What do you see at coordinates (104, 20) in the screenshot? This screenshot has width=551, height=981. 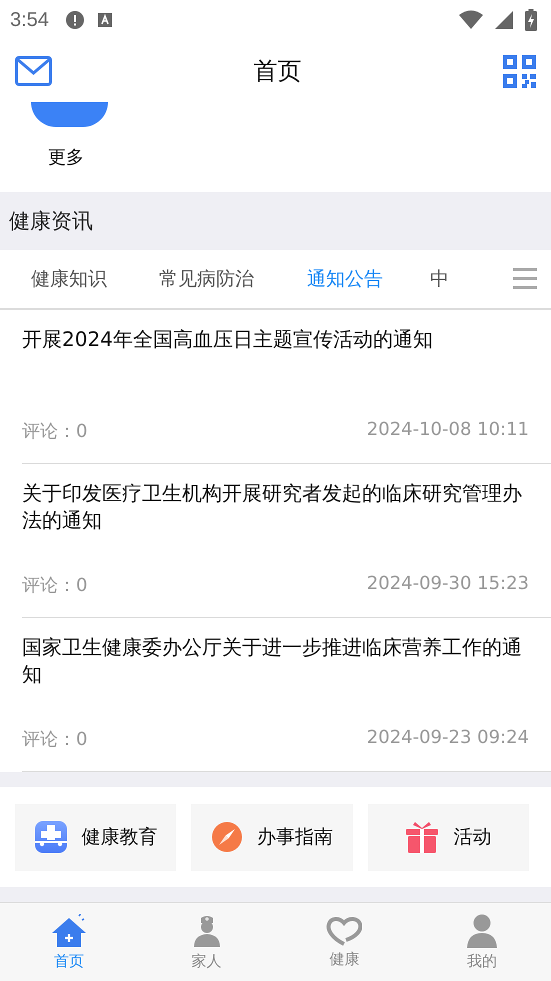 I see `keyboard-icon` at bounding box center [104, 20].